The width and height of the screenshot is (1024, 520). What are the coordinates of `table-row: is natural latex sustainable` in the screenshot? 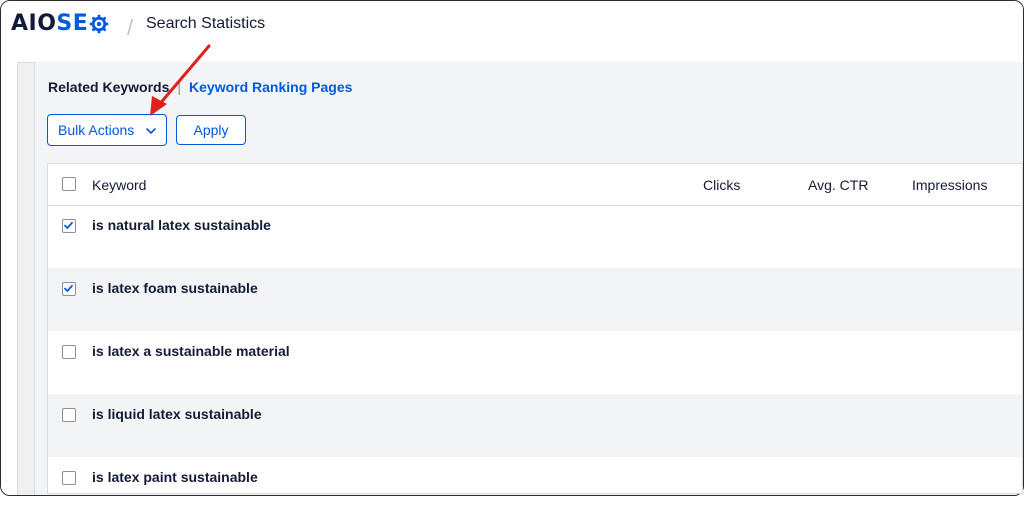 It's located at (535, 236).